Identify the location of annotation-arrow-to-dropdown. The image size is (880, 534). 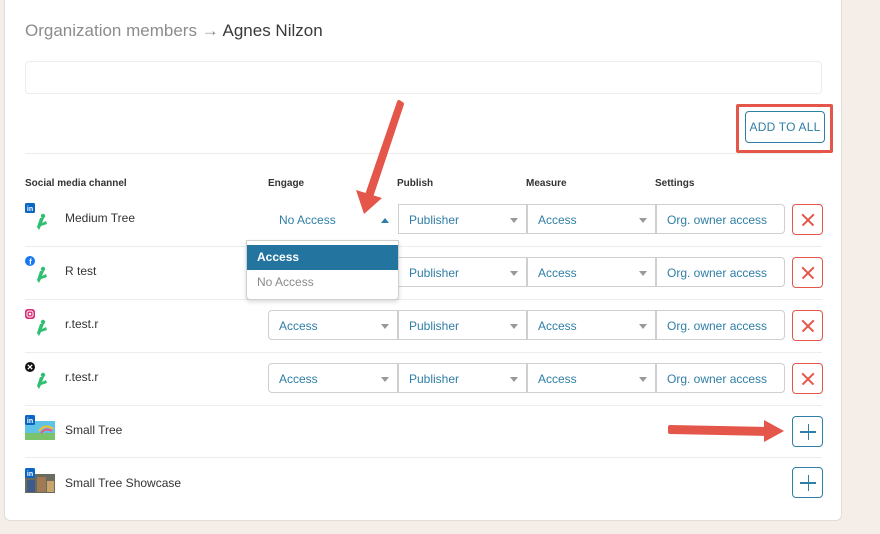
(380, 157).